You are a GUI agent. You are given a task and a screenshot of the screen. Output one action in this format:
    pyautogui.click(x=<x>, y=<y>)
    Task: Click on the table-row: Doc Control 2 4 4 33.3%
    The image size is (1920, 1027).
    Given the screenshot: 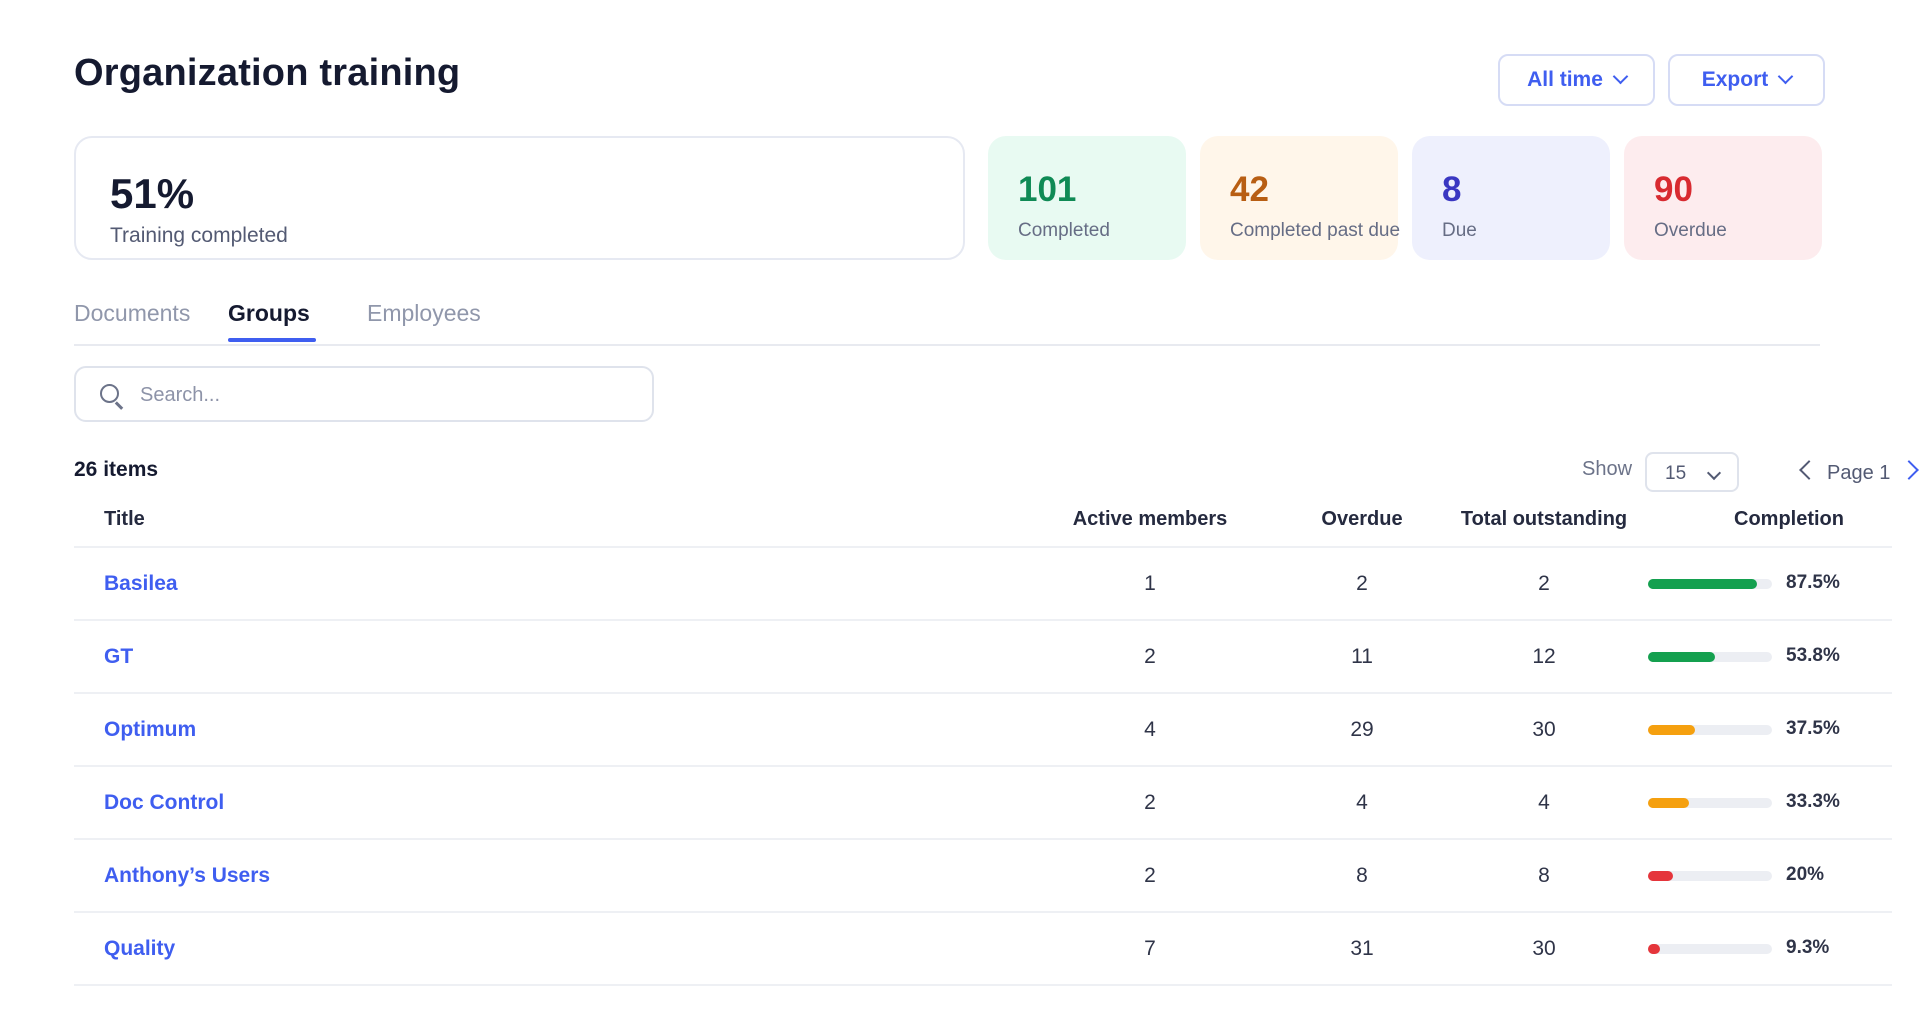 What is the action you would take?
    pyautogui.click(x=983, y=803)
    